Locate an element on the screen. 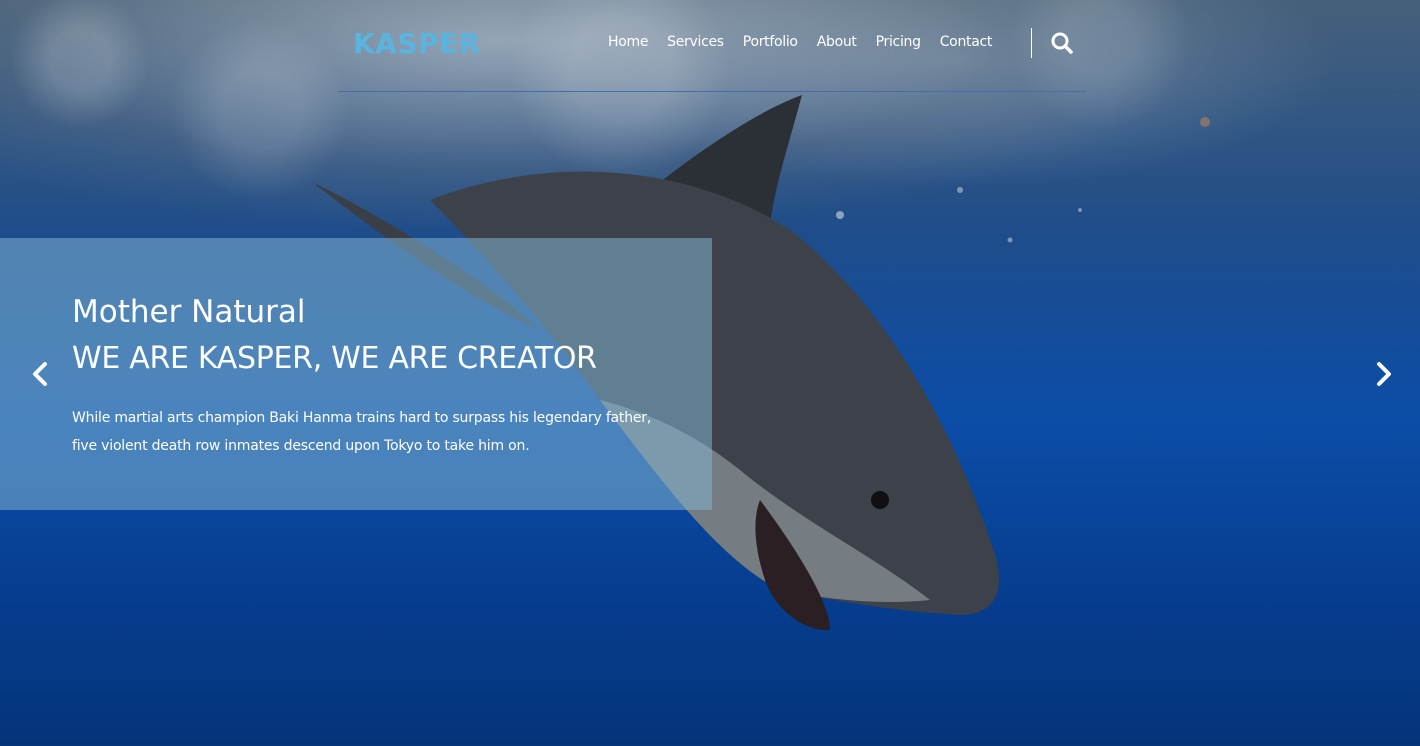 The width and height of the screenshot is (1420, 746). nav-item-contact: Contact is located at coordinates (966, 42).